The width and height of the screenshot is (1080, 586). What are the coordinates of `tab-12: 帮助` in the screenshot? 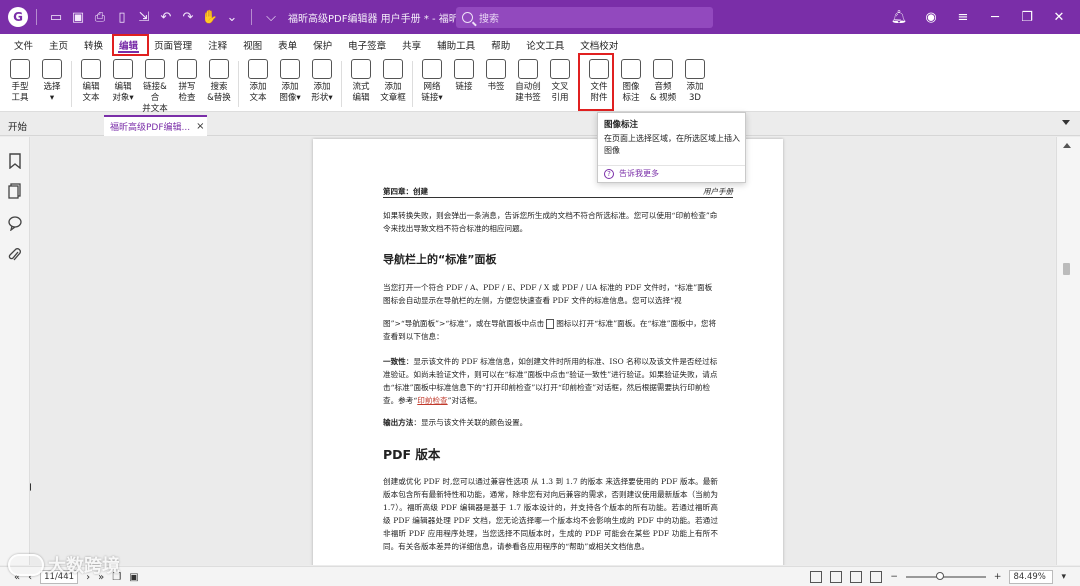 It's located at (500, 45).